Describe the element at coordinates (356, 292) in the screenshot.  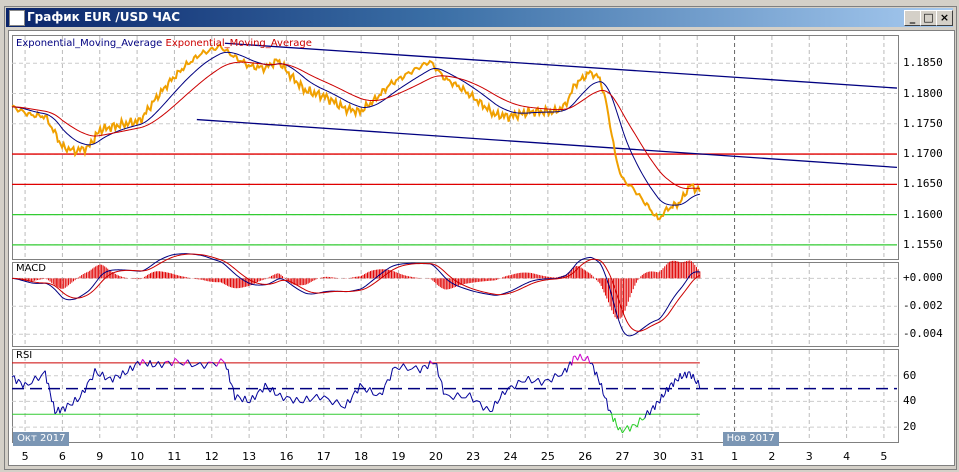
I see `macd-signal-line` at that location.